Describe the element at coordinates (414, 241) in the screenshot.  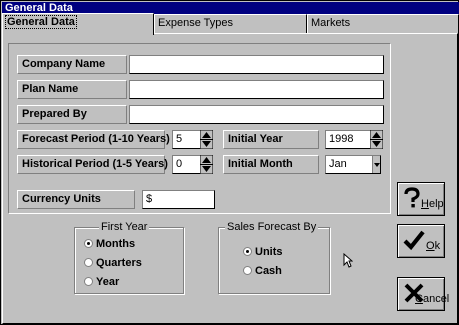
I see `checkmark-icon` at that location.